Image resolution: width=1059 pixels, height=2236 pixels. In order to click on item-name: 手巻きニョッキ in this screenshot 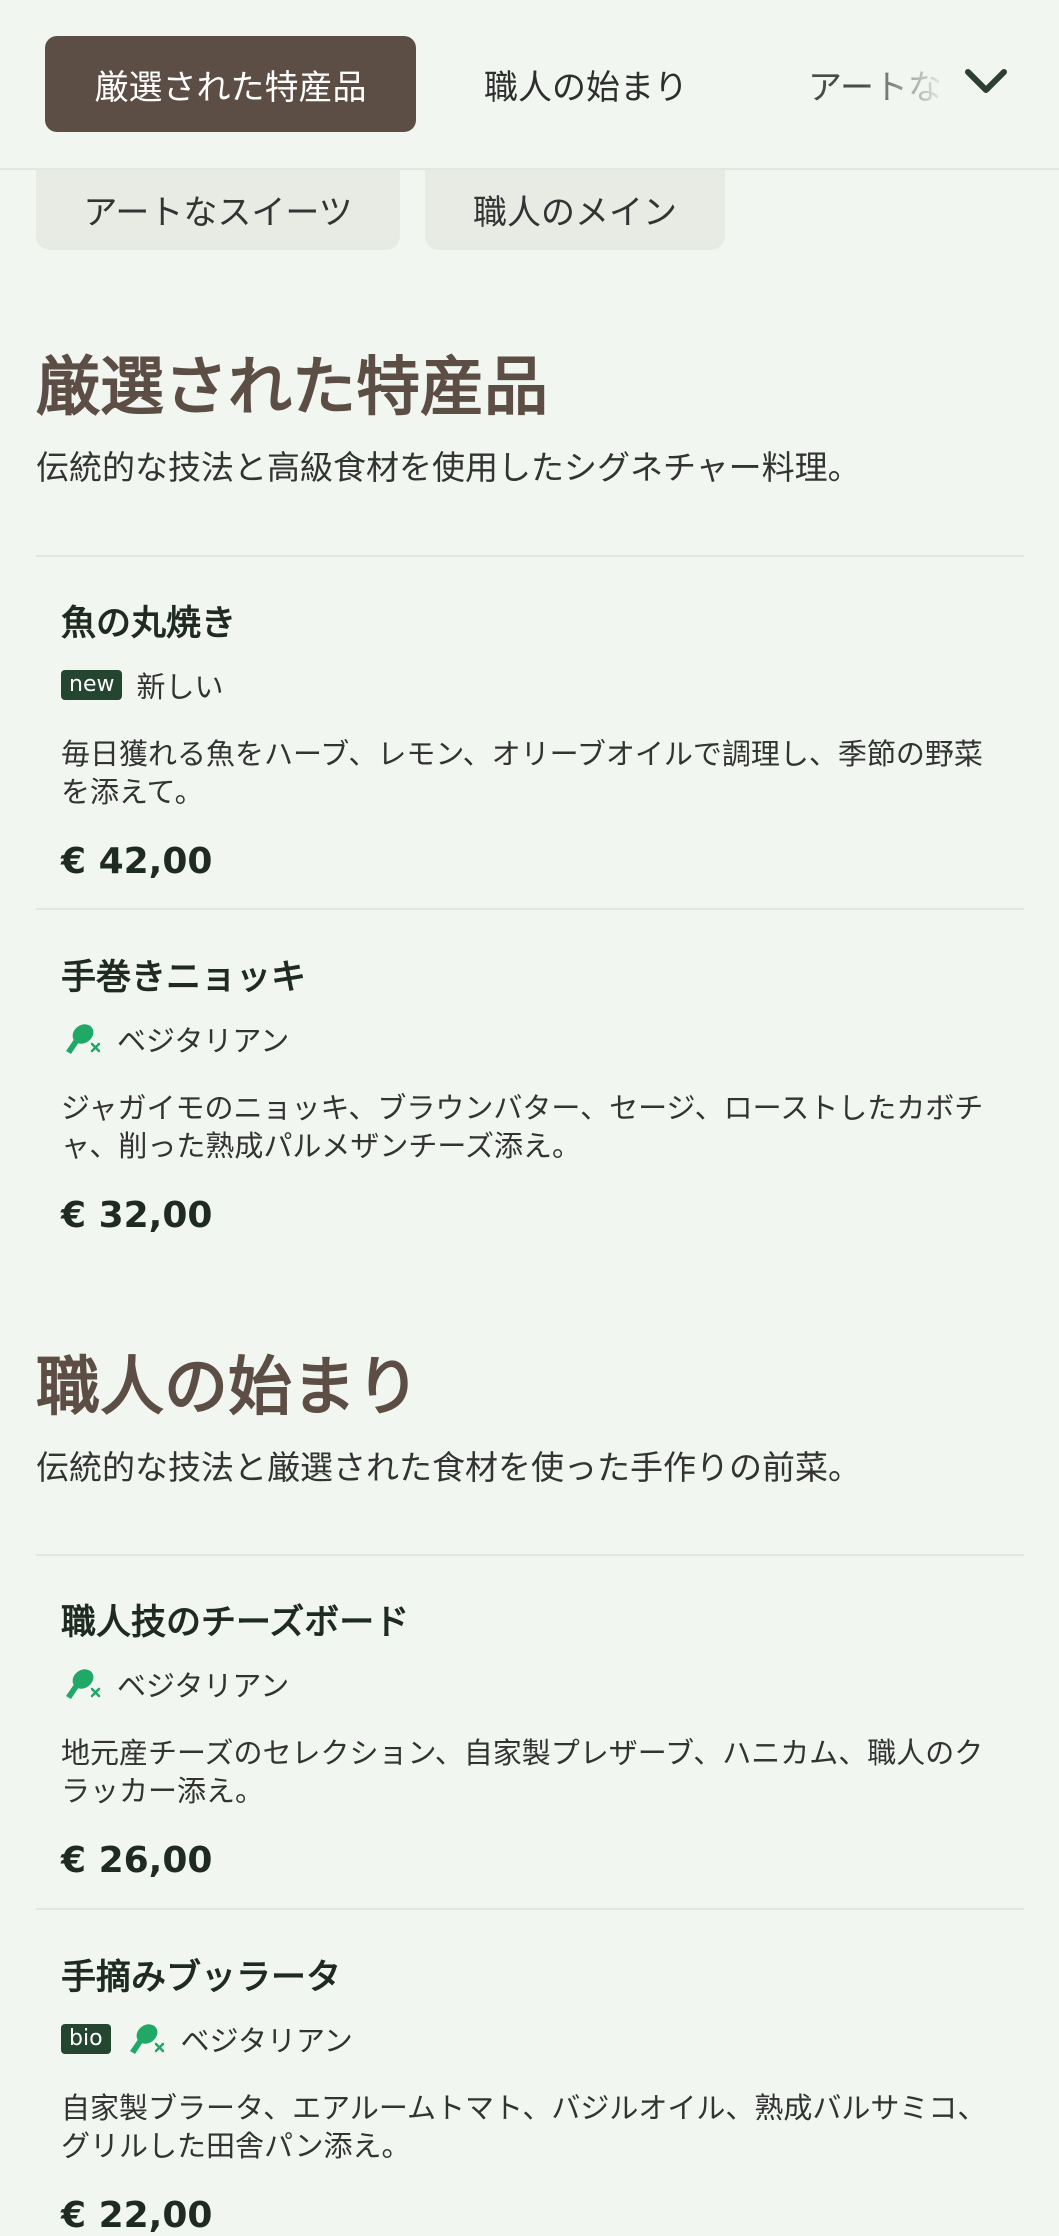, I will do `click(184, 978)`.